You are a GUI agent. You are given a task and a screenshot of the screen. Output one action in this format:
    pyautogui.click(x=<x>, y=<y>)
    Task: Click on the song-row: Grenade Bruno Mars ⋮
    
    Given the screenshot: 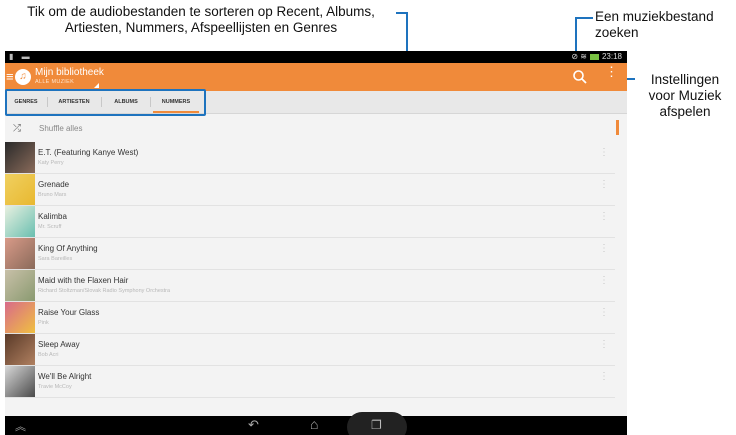 What is the action you would take?
    pyautogui.click(x=310, y=190)
    